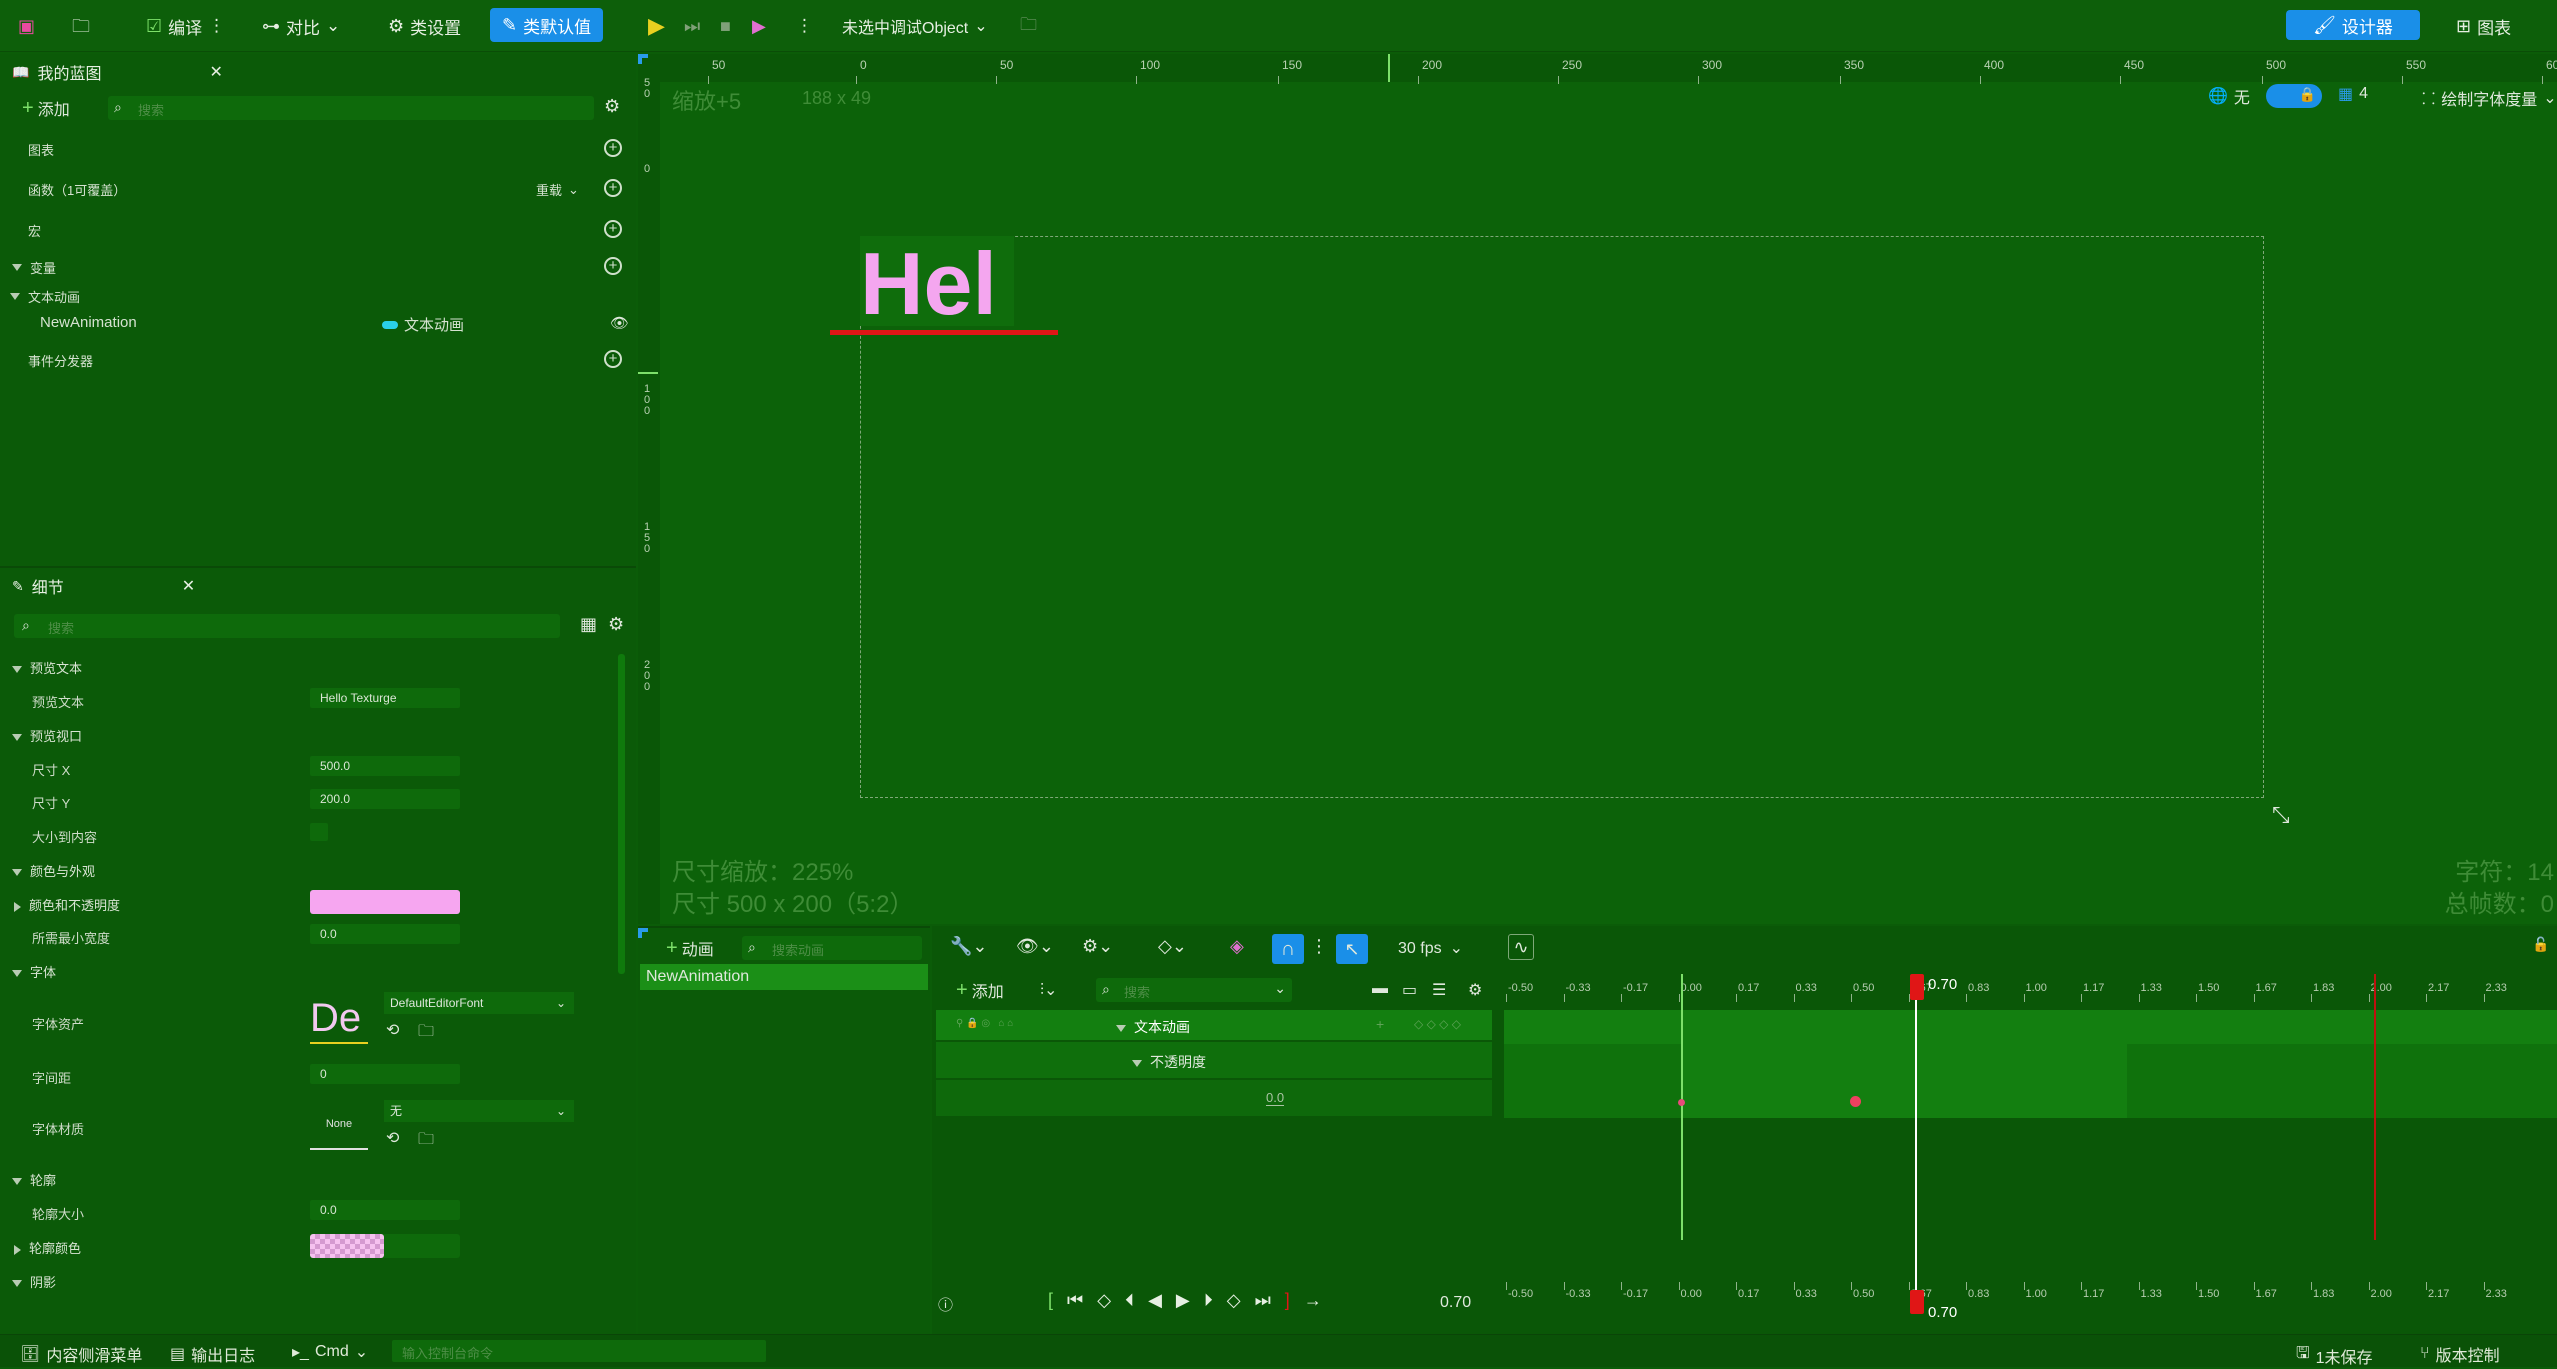 The height and width of the screenshot is (1369, 2557). What do you see at coordinates (969, 946) in the screenshot?
I see `wrench-tool-icon: 🔧⌄` at bounding box center [969, 946].